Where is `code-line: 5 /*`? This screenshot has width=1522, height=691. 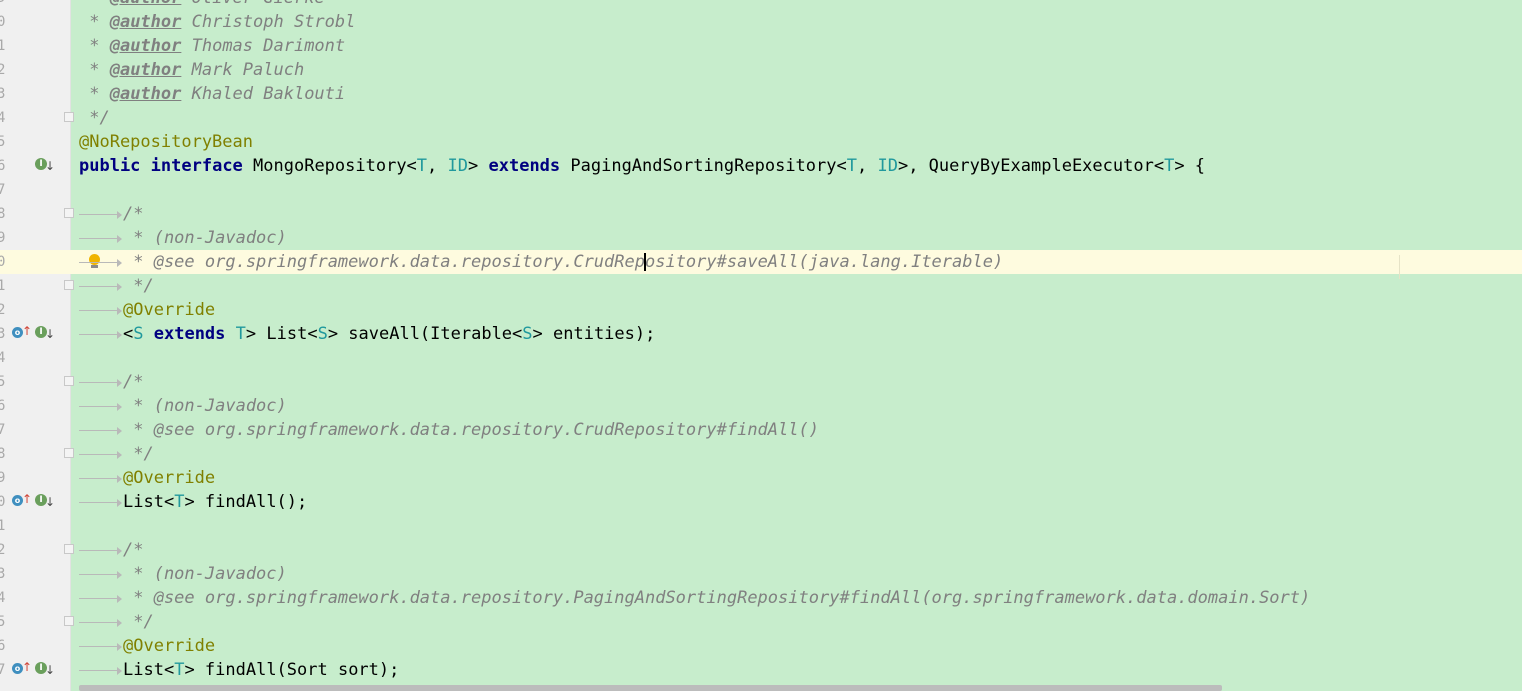 code-line: 5 /* is located at coordinates (761, 382).